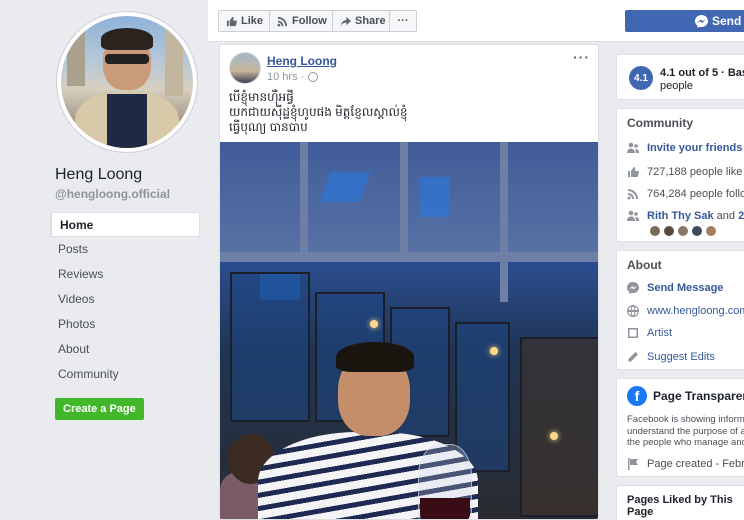 The height and width of the screenshot is (520, 744). What do you see at coordinates (268, 127) in the screenshot?
I see `post-text-line: ធ្វើបុណ្យ បានបាប` at bounding box center [268, 127].